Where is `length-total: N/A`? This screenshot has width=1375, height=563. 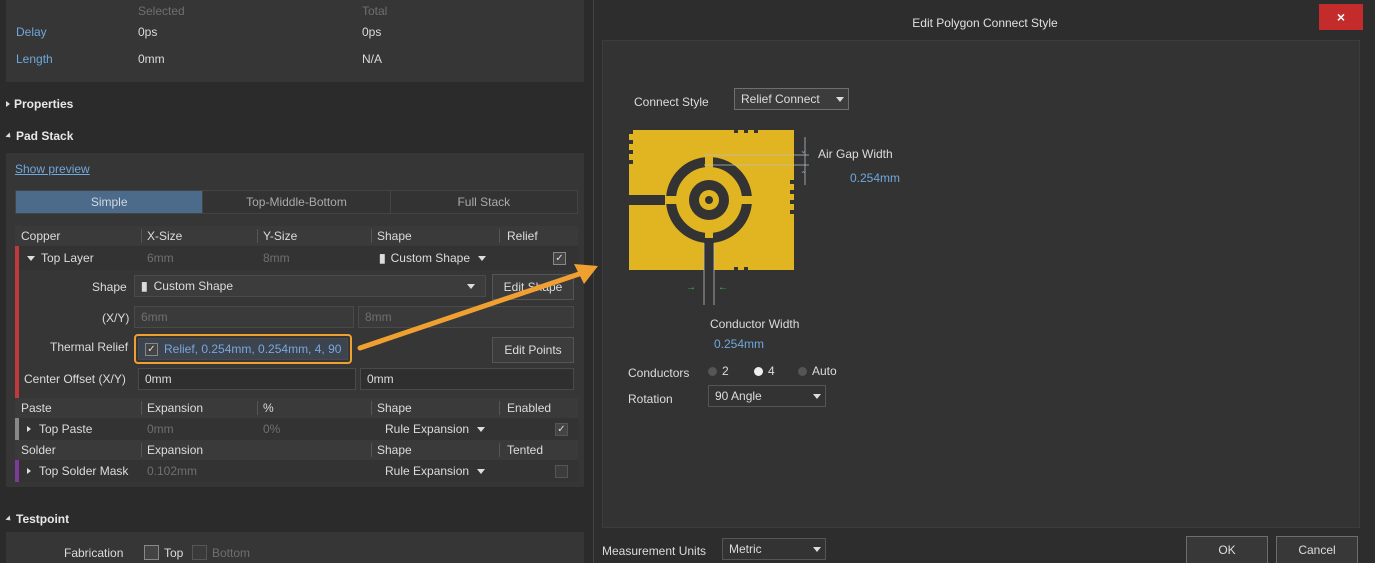
length-total: N/A is located at coordinates (372, 59).